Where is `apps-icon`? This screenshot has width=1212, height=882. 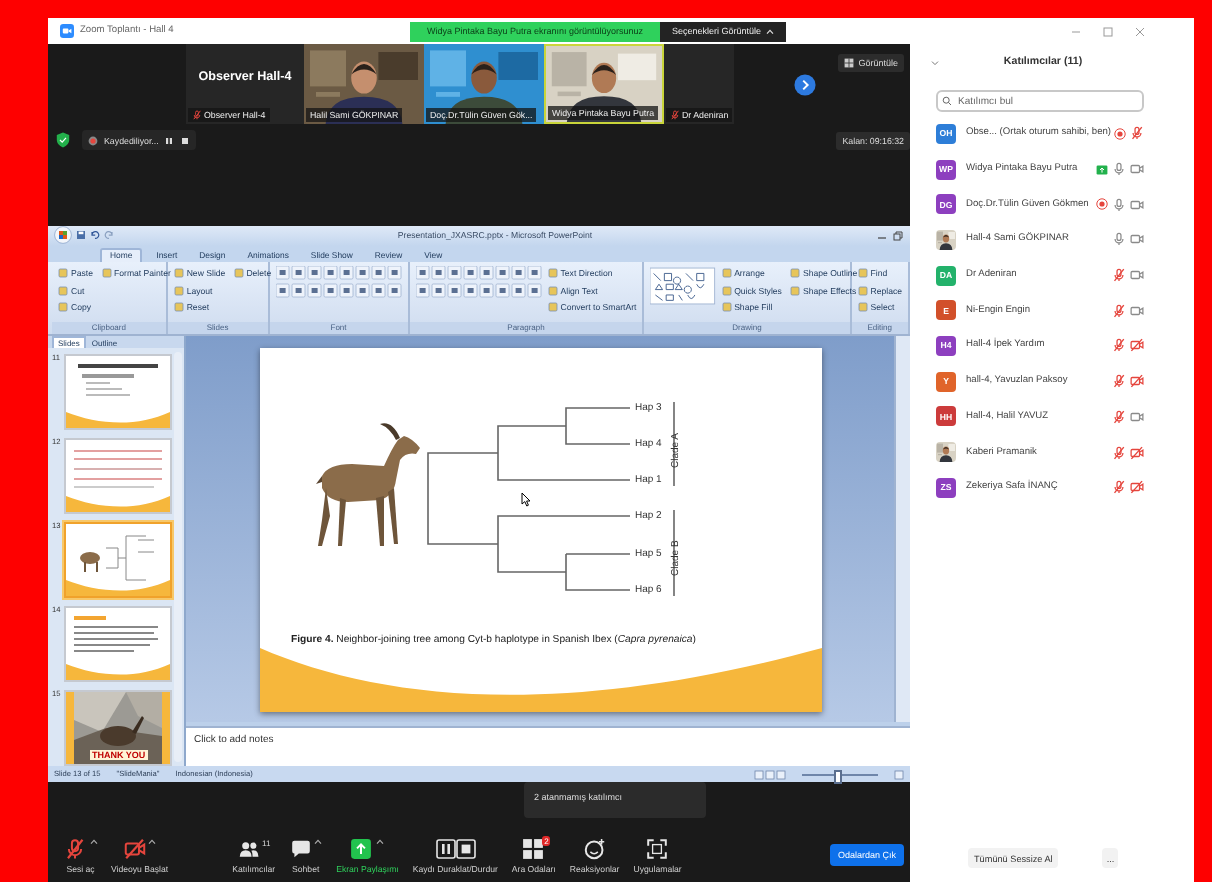 apps-icon is located at coordinates (657, 848).